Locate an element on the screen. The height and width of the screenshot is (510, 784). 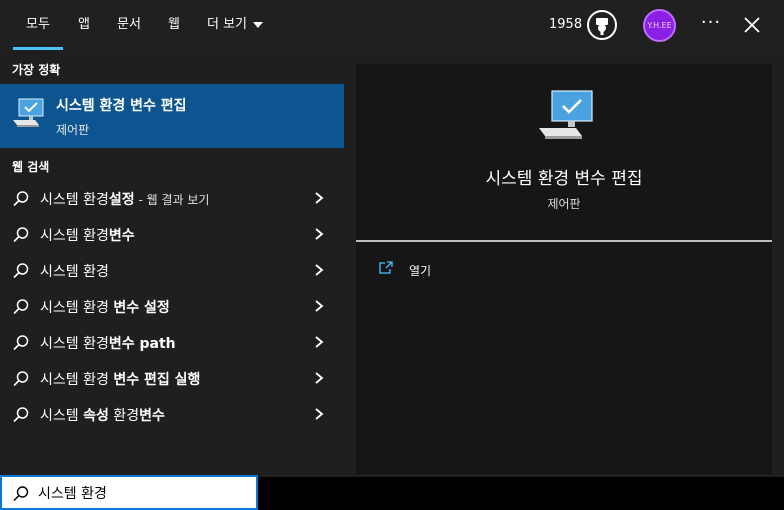
tab-apps: 앱 is located at coordinates (84, 25).